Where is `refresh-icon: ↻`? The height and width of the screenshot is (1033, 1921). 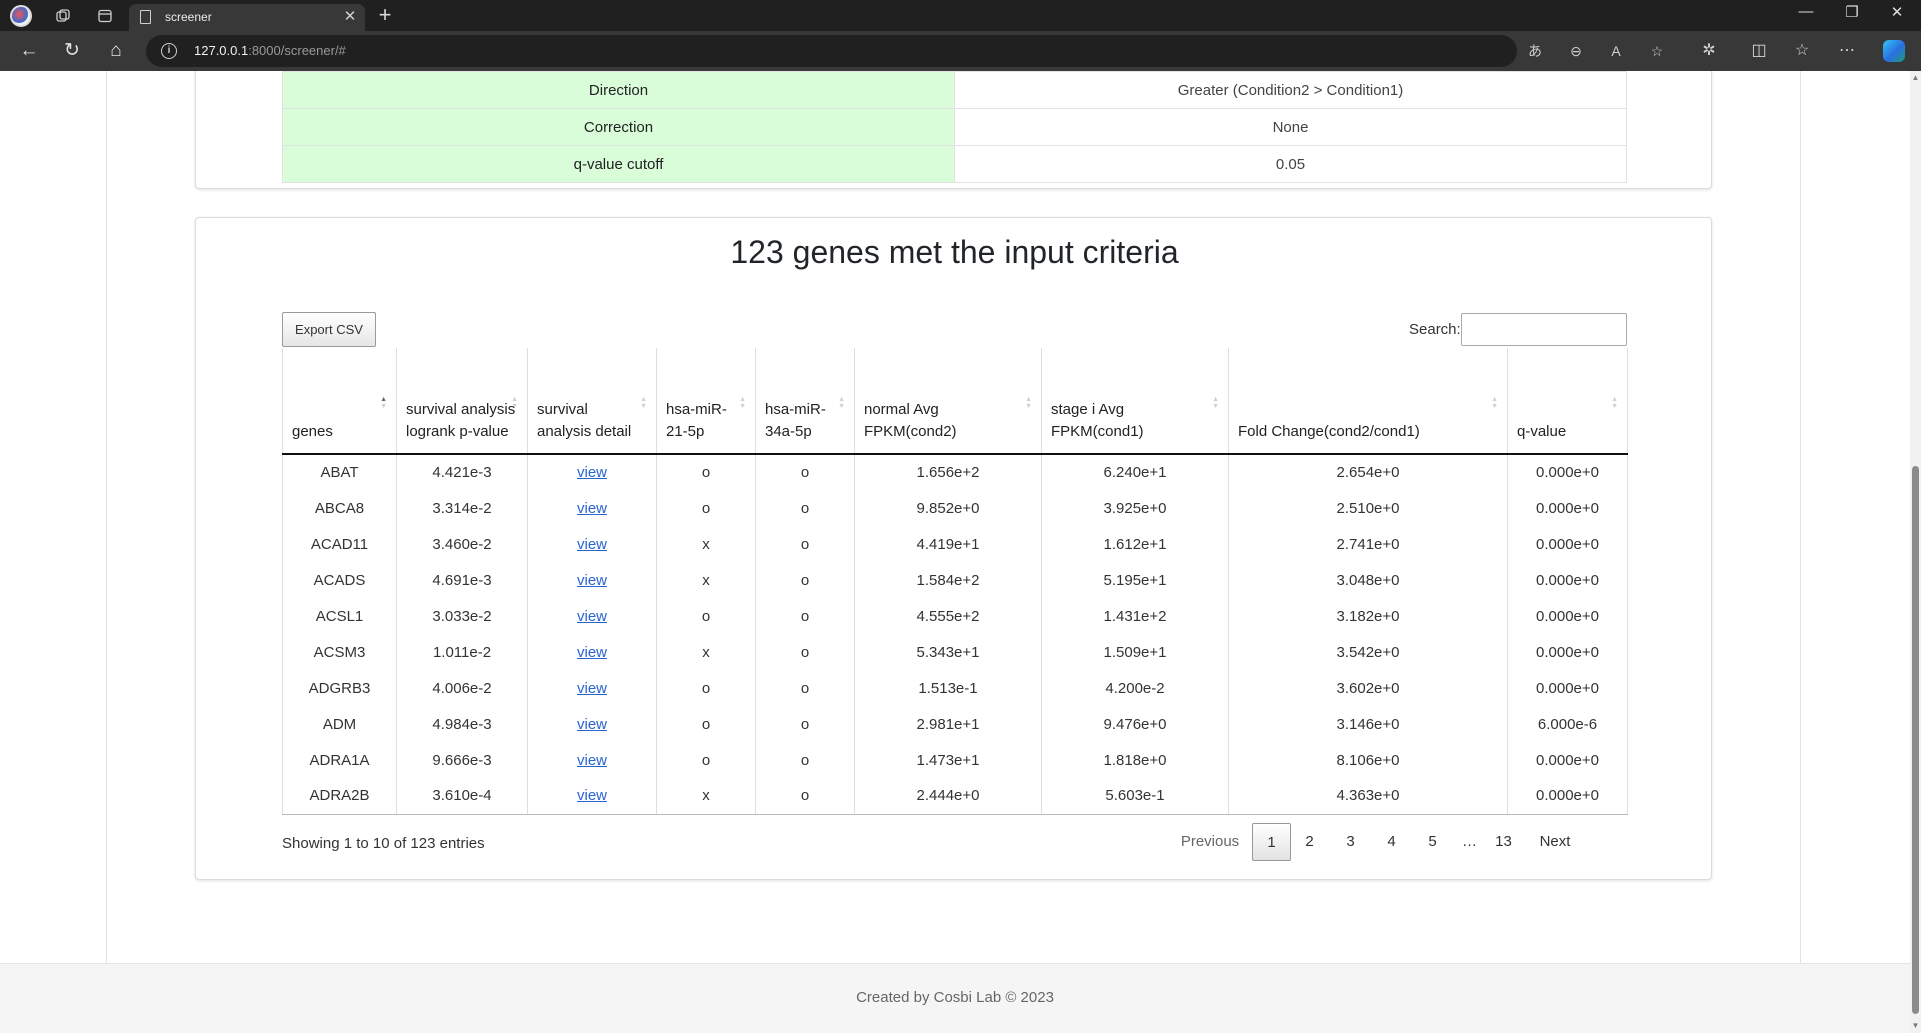 refresh-icon: ↻ is located at coordinates (72, 52).